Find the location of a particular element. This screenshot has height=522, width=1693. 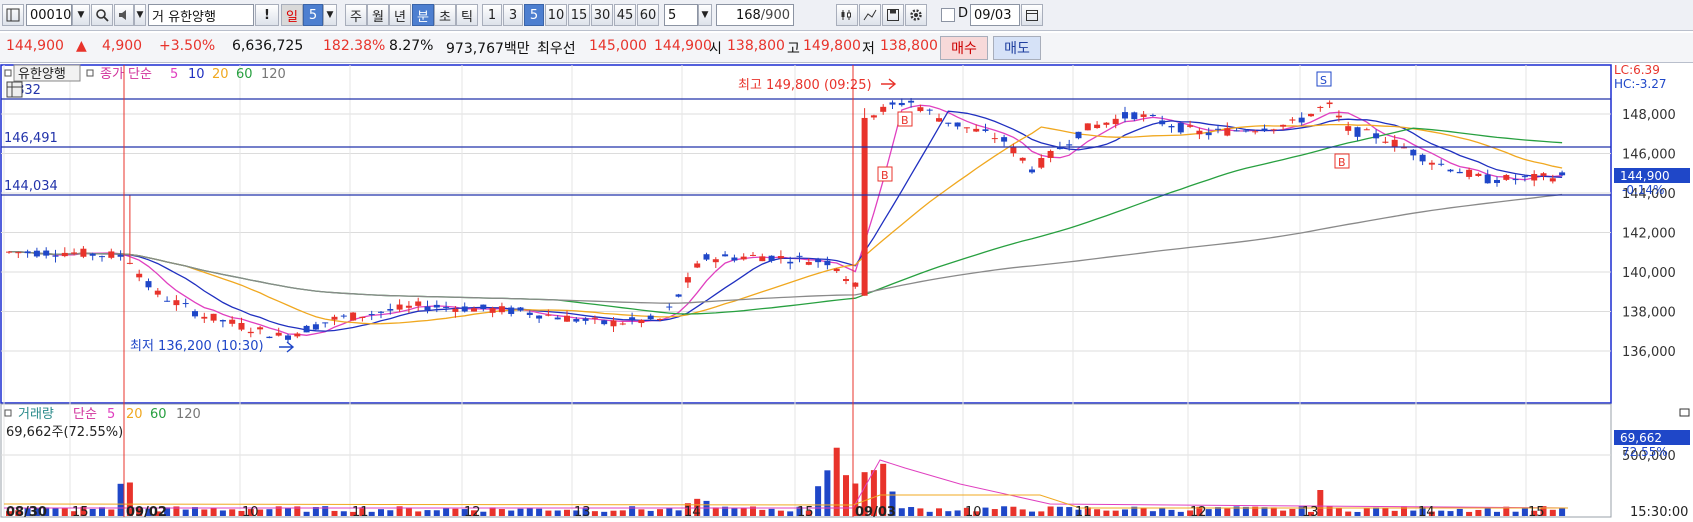

tab-week: 주 is located at coordinates (356, 15).